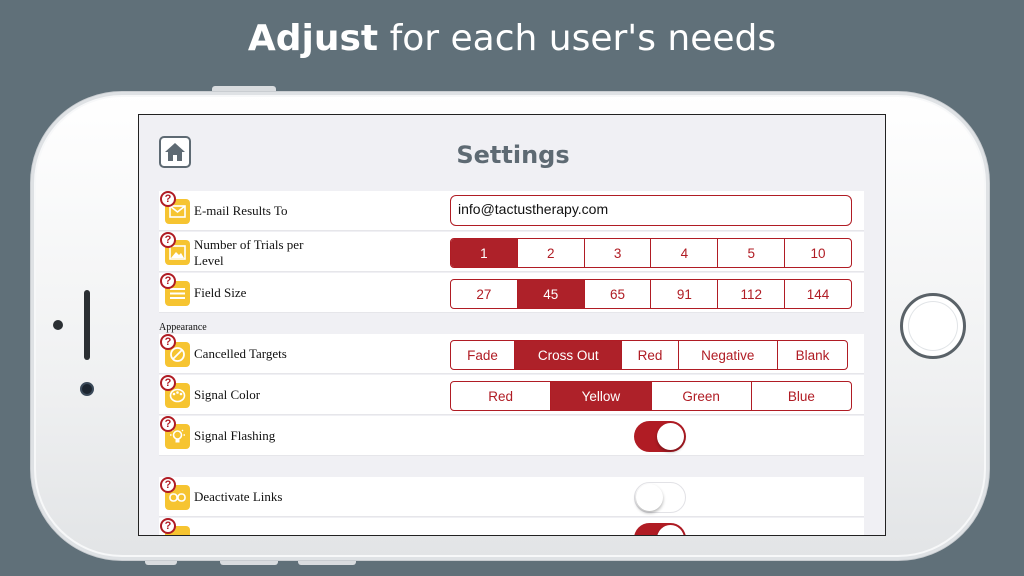  Describe the element at coordinates (220, 292) in the screenshot. I see `field-size-label: Field Size` at that location.